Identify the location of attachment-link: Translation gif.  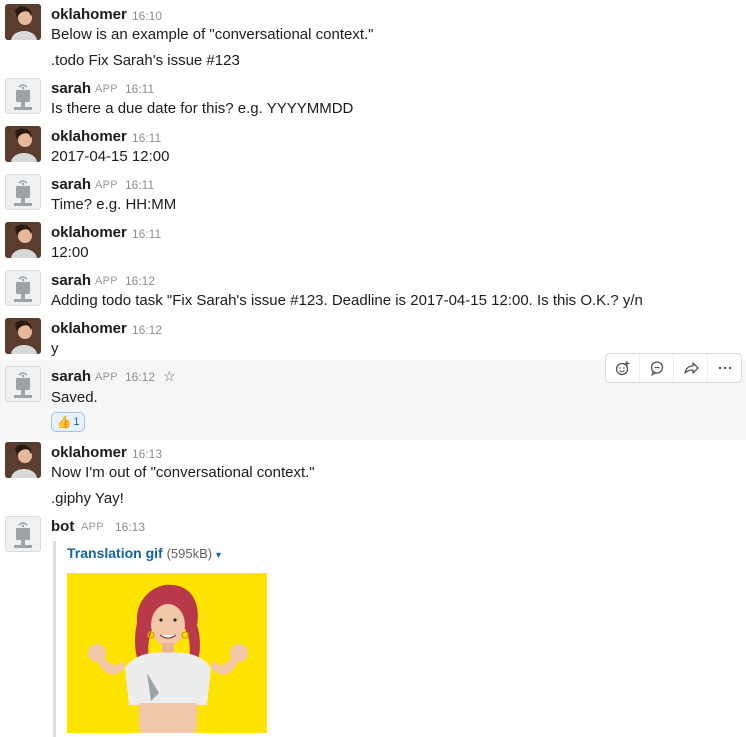
(115, 553).